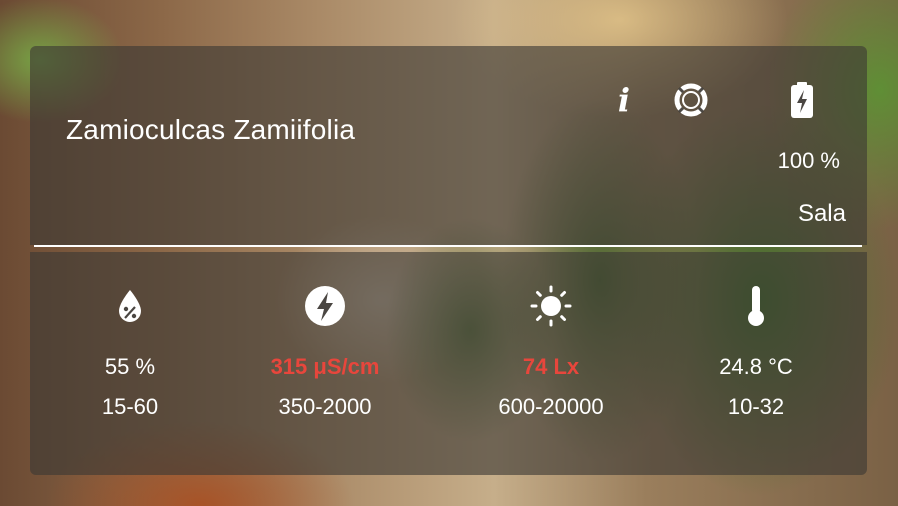 The width and height of the screenshot is (898, 506). What do you see at coordinates (802, 100) in the screenshot?
I see `battery-charging-icon` at bounding box center [802, 100].